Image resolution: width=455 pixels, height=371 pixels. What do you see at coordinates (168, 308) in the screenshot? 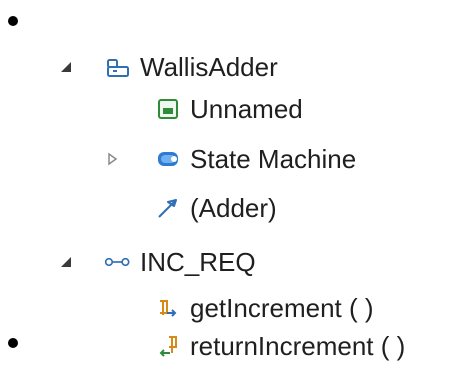
I see `operation-in-icon` at bounding box center [168, 308].